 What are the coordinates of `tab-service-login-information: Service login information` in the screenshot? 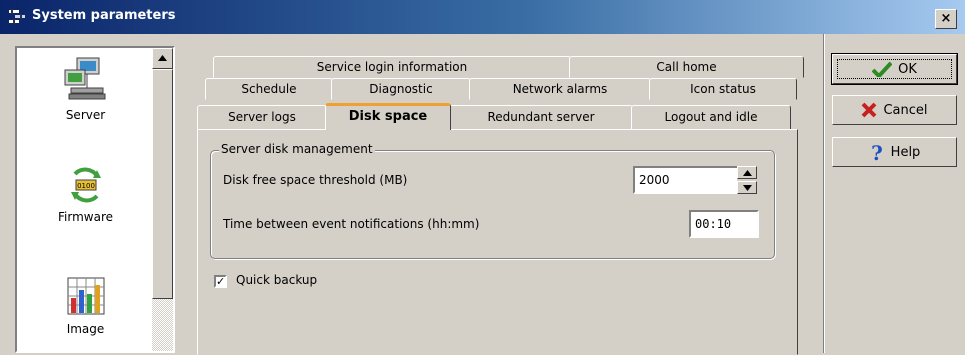 It's located at (392, 67).